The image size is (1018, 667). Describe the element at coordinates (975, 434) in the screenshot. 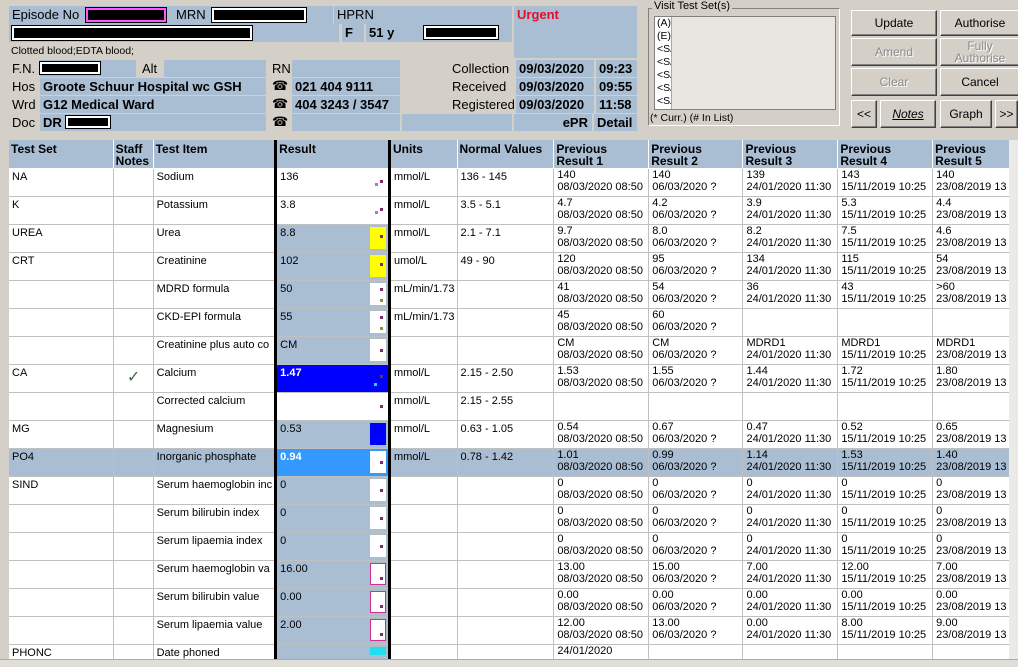

I see `cell-previous-result-5: 0.65 23/08/2019 13` at that location.